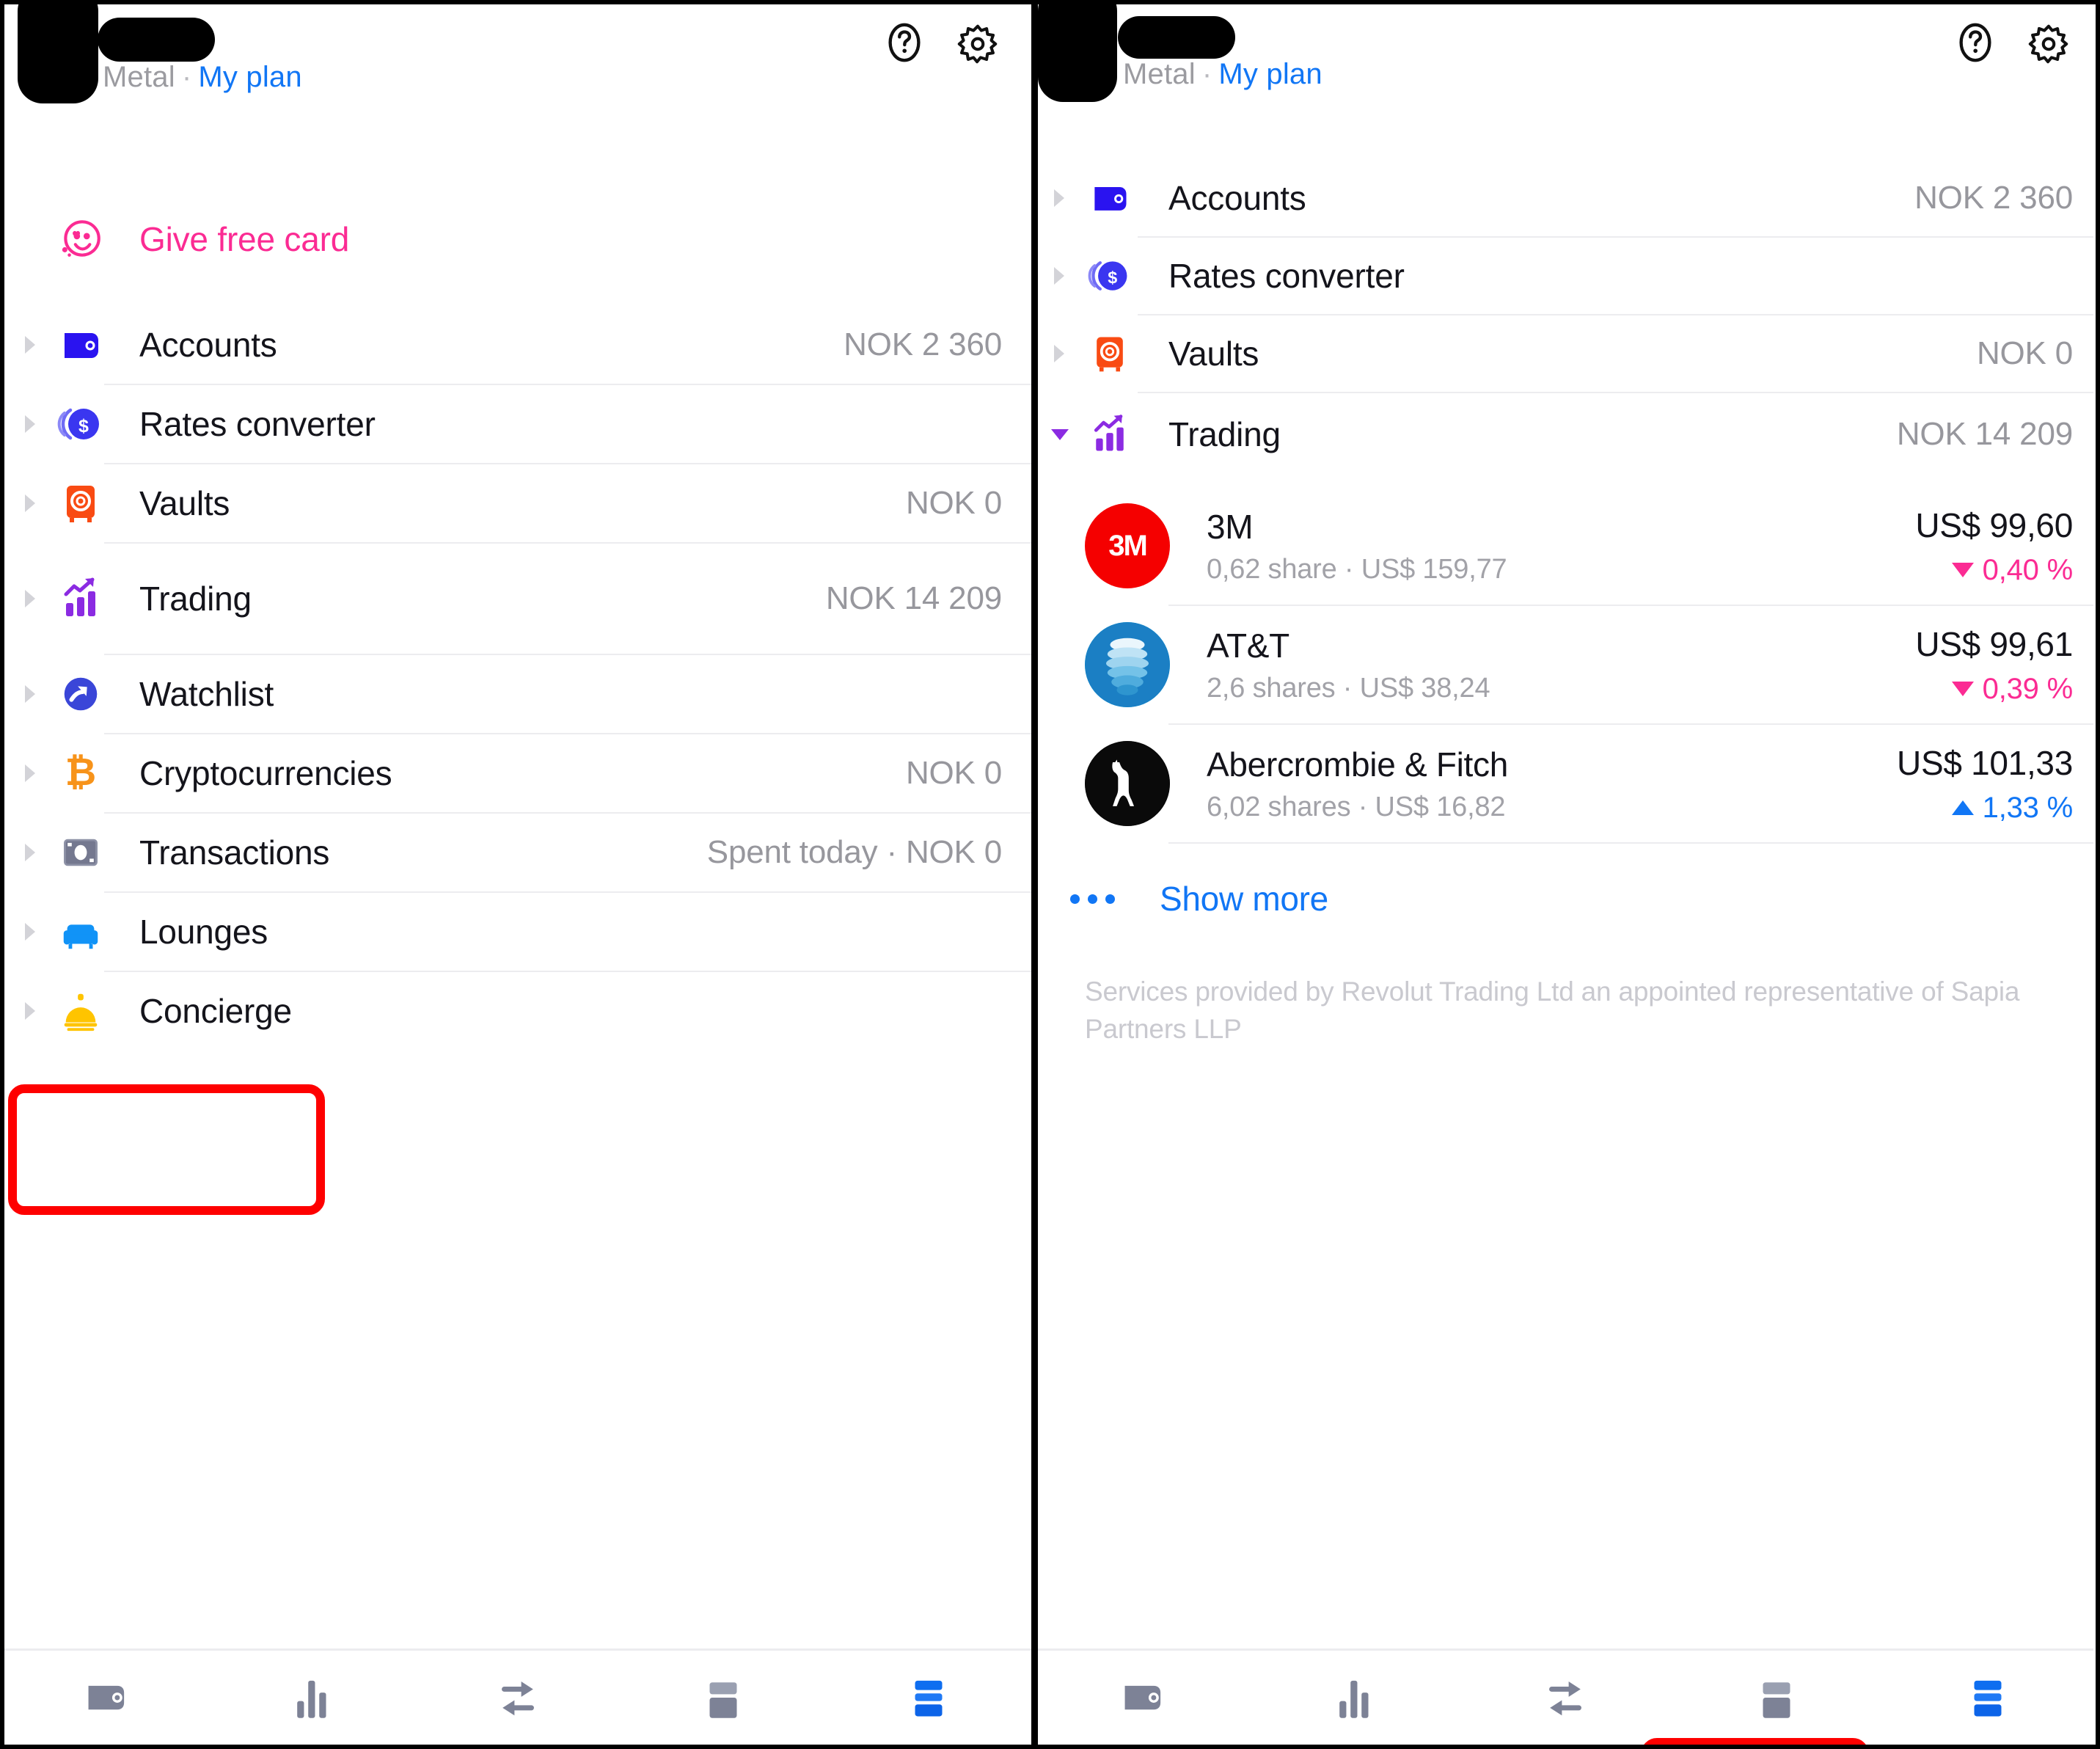  Describe the element at coordinates (517, 932) in the screenshot. I see `sidebar-item-lounges: Lounges` at that location.